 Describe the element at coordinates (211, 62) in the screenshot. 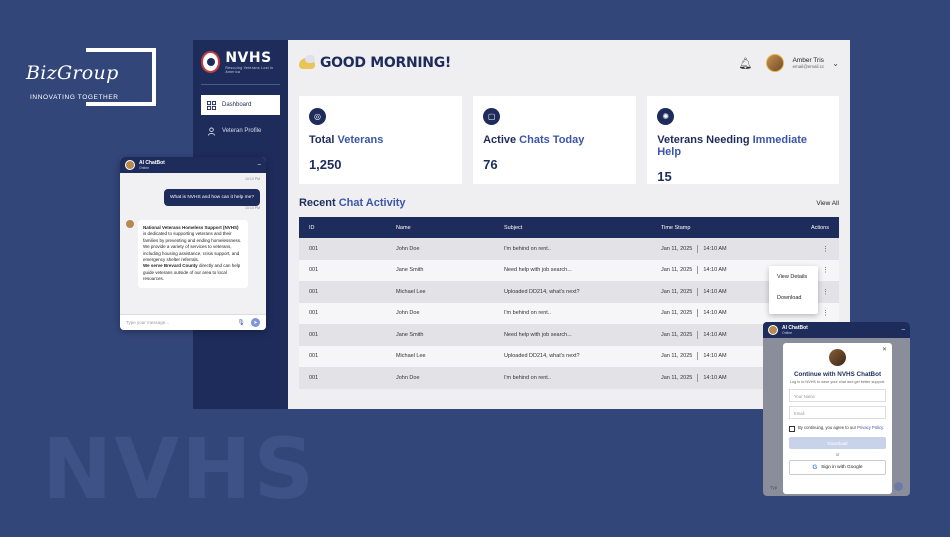

I see `seal-icon` at that location.